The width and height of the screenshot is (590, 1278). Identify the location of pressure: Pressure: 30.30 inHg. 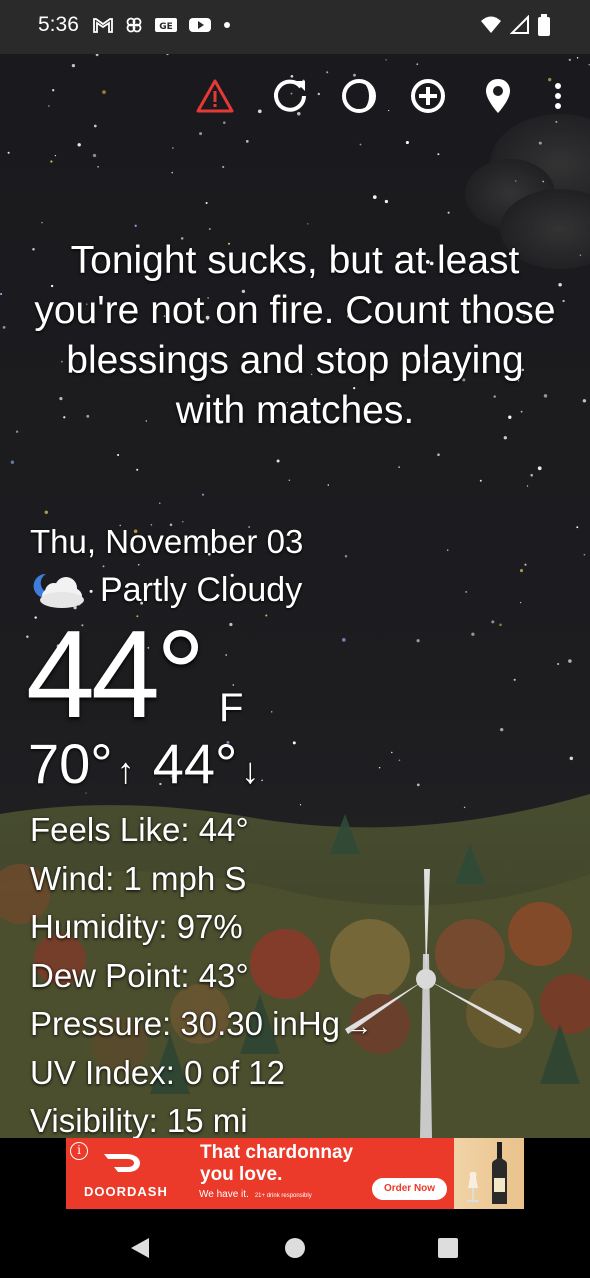
(185, 1023).